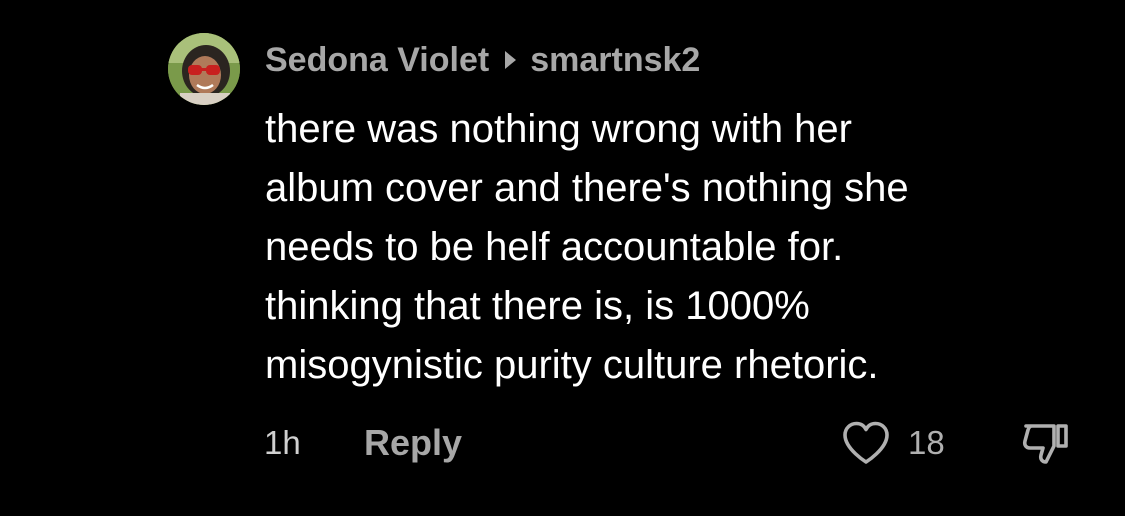  Describe the element at coordinates (377, 60) in the screenshot. I see `author-name: Sedona Violet` at that location.